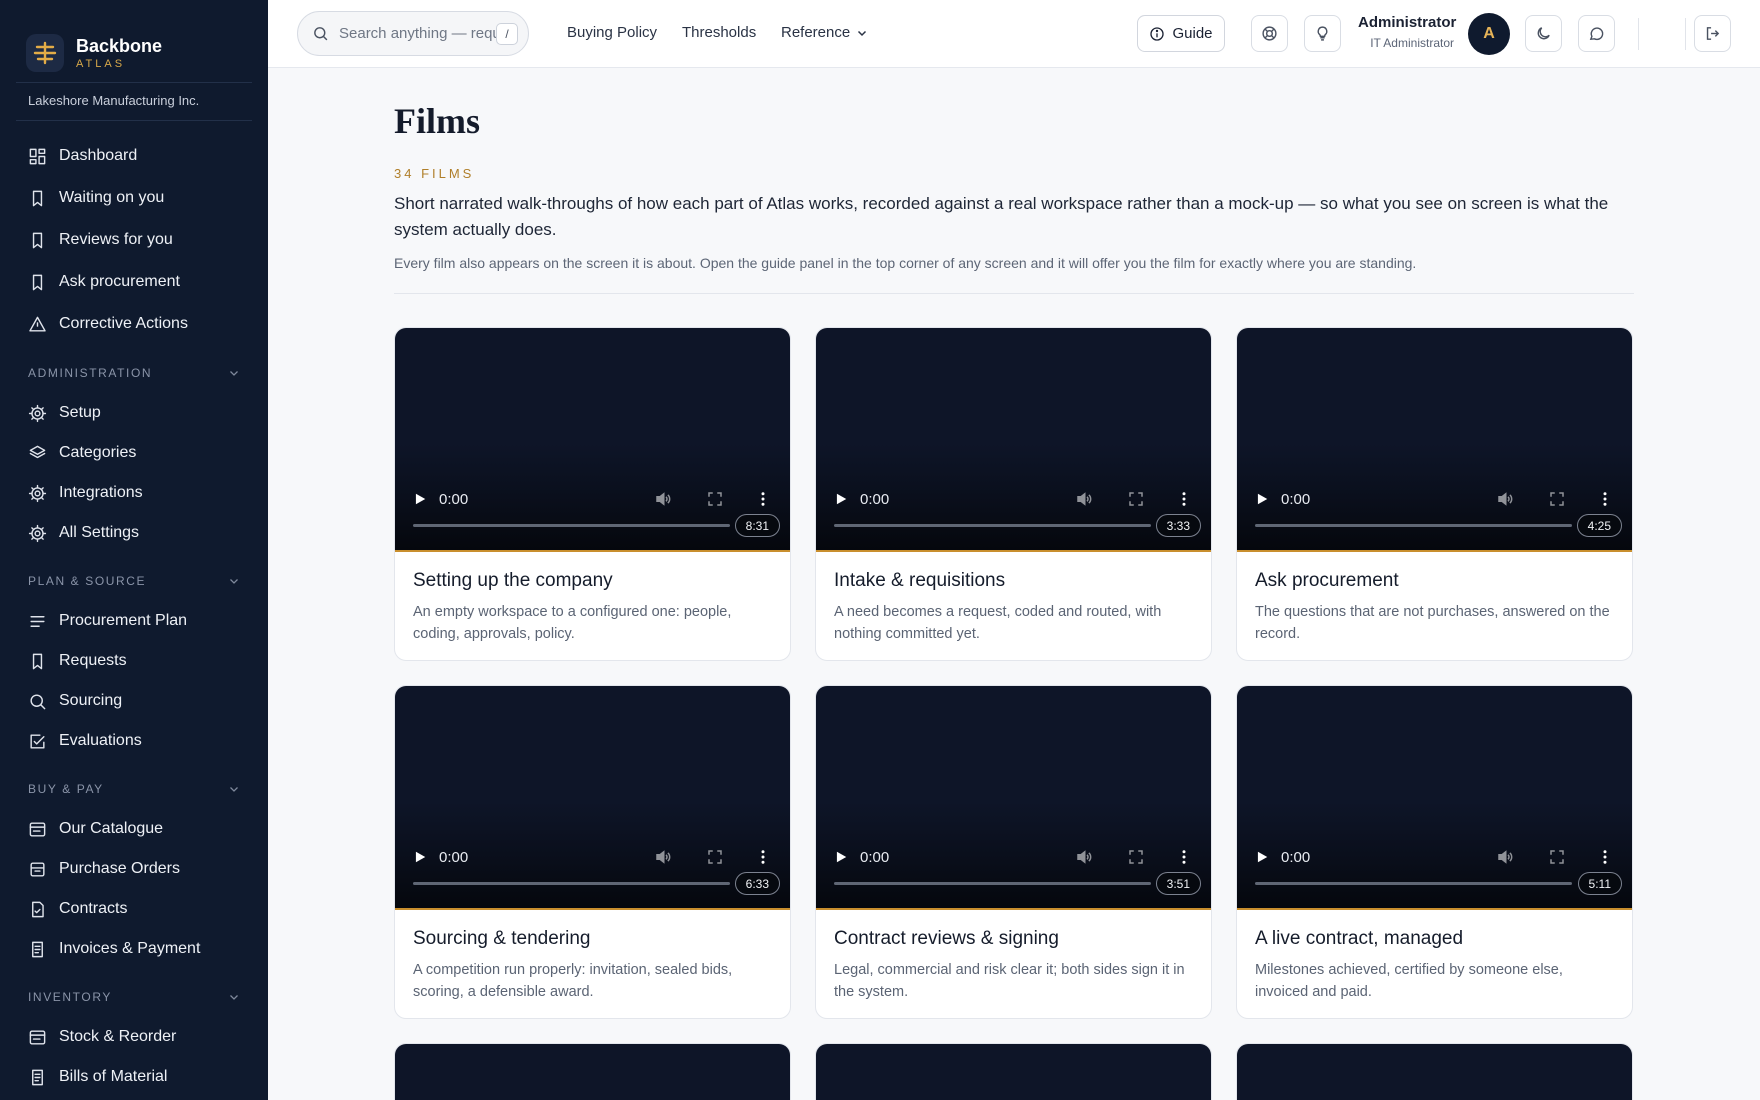 The width and height of the screenshot is (1760, 1100). I want to click on sidebar-item: Requests, so click(134, 661).